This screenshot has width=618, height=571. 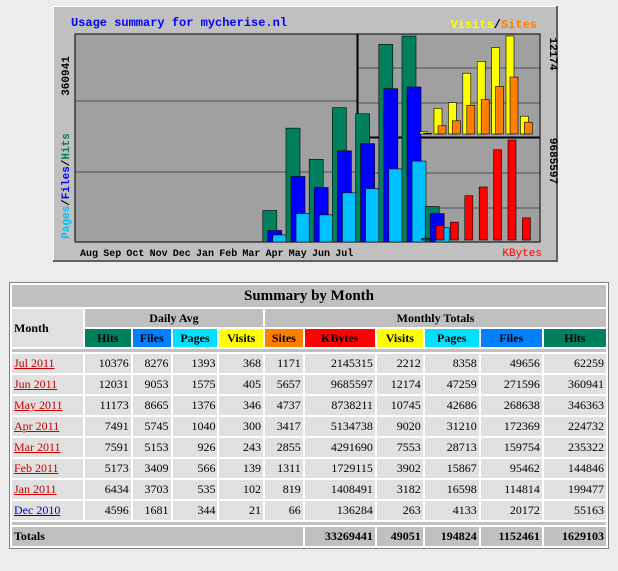 I want to click on value-cell: 263, so click(x=399, y=510).